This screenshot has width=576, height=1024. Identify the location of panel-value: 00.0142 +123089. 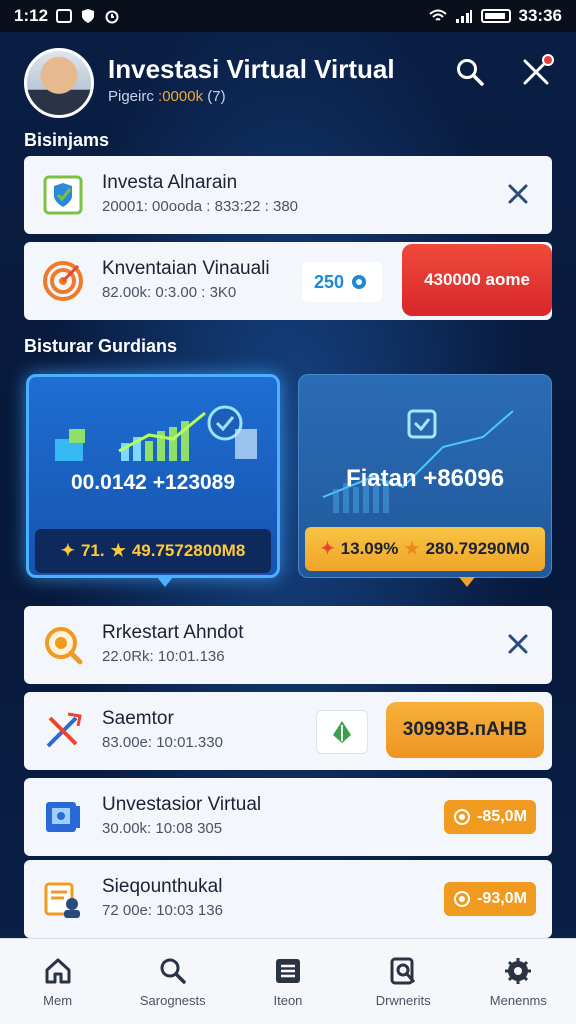
(153, 482).